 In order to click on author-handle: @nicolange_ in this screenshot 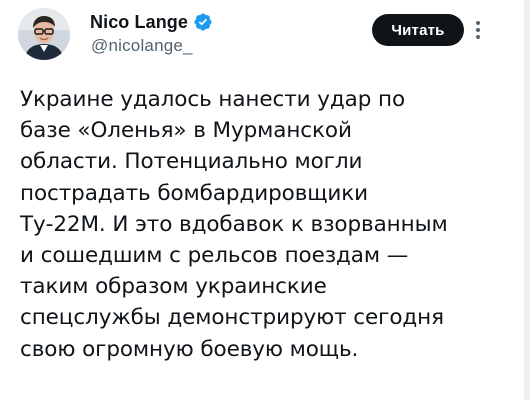, I will do `click(142, 46)`.